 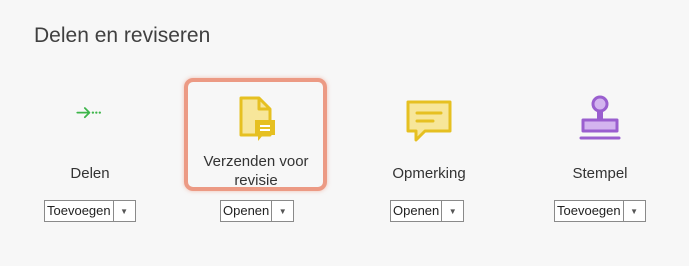 I want to click on tool-stamp: Stempel, so click(x=600, y=170).